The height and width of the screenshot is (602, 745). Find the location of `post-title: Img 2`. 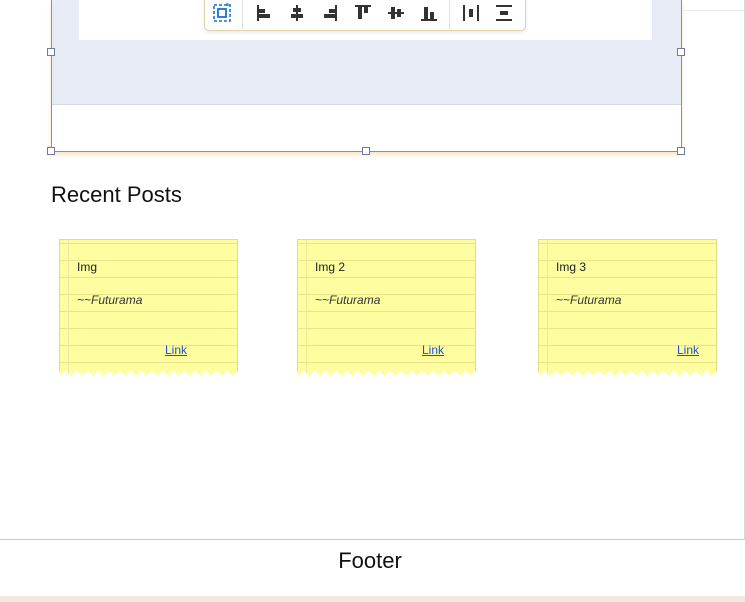

post-title: Img 2 is located at coordinates (330, 267).